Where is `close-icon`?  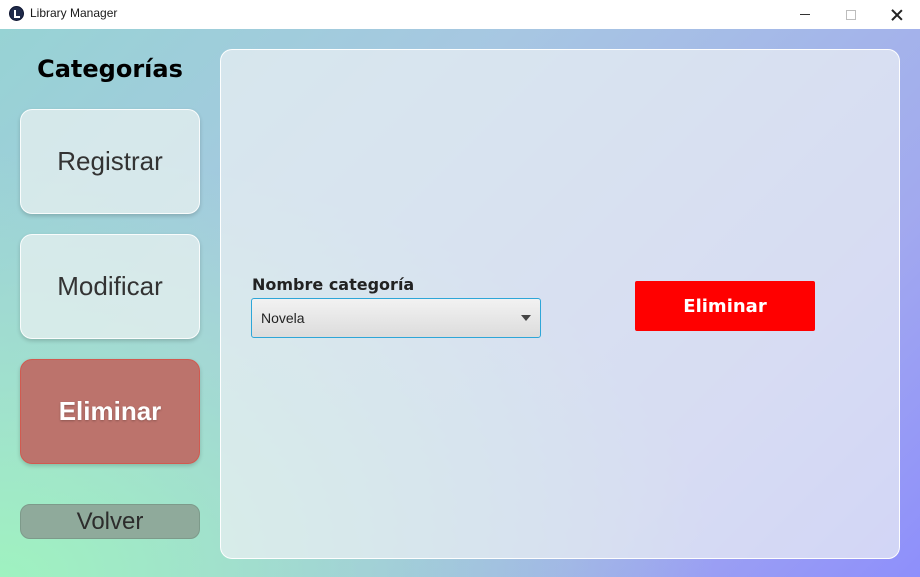
close-icon is located at coordinates (897, 15).